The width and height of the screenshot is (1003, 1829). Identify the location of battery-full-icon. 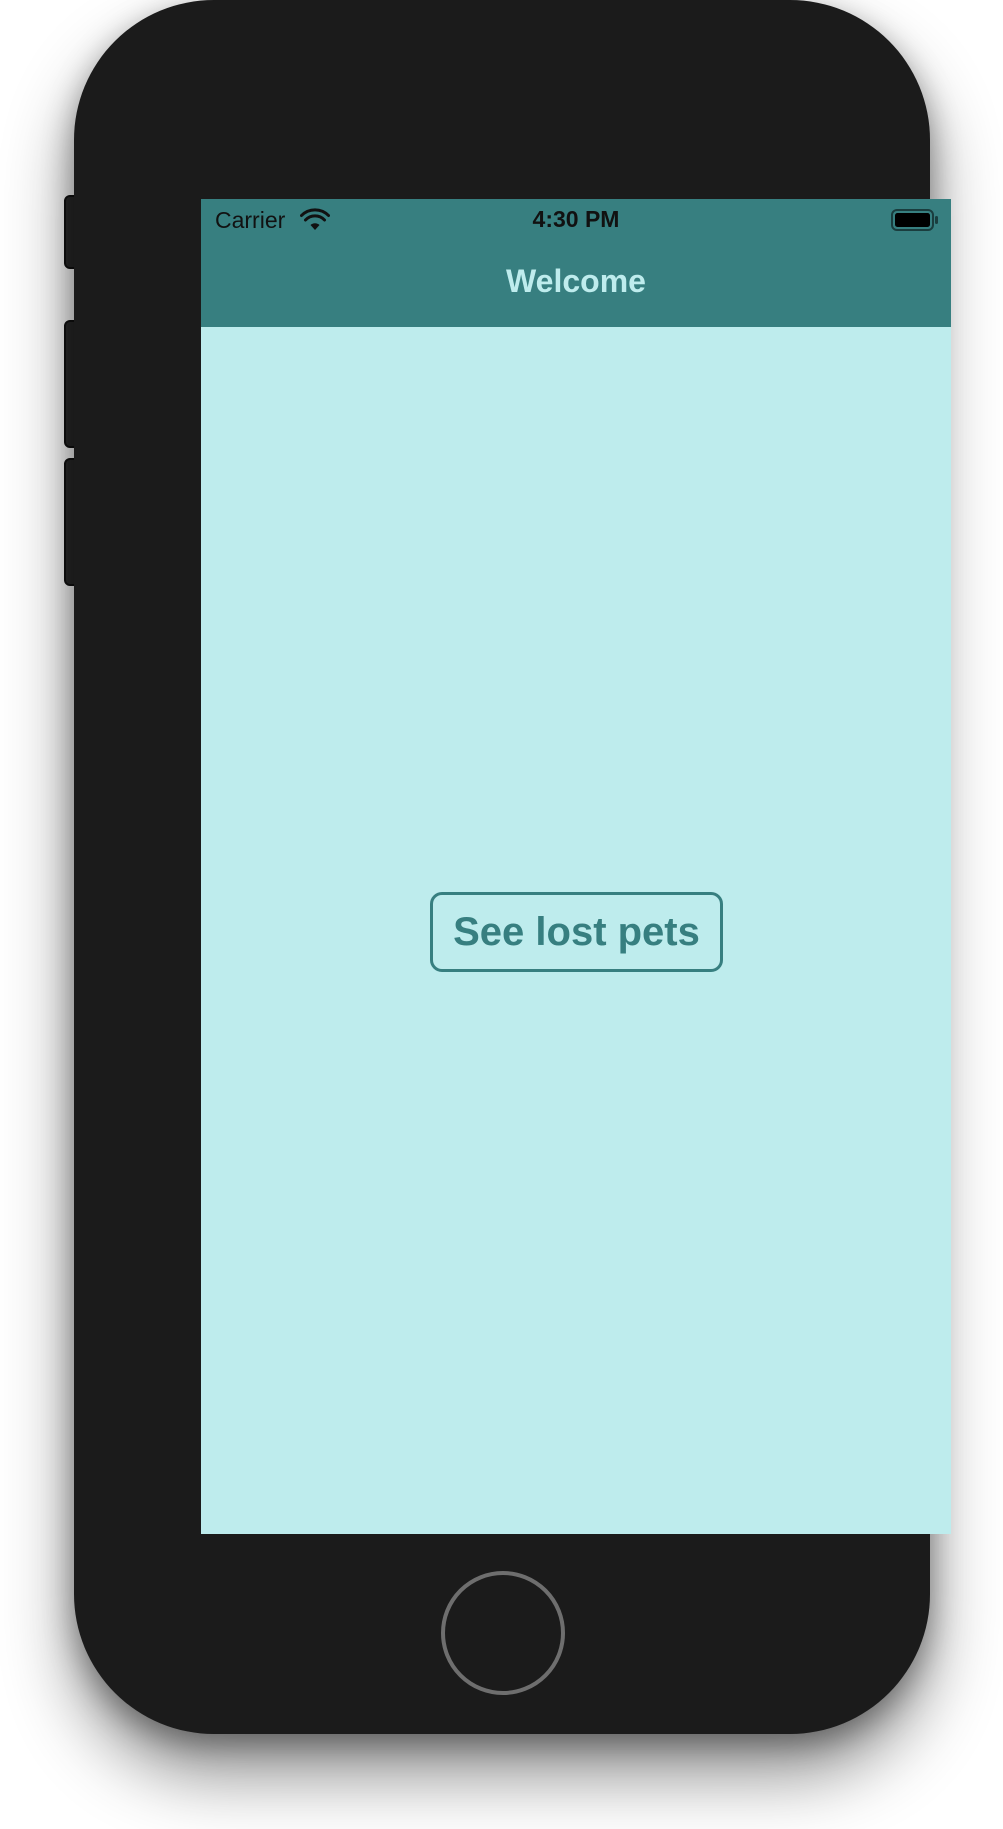
(914, 220).